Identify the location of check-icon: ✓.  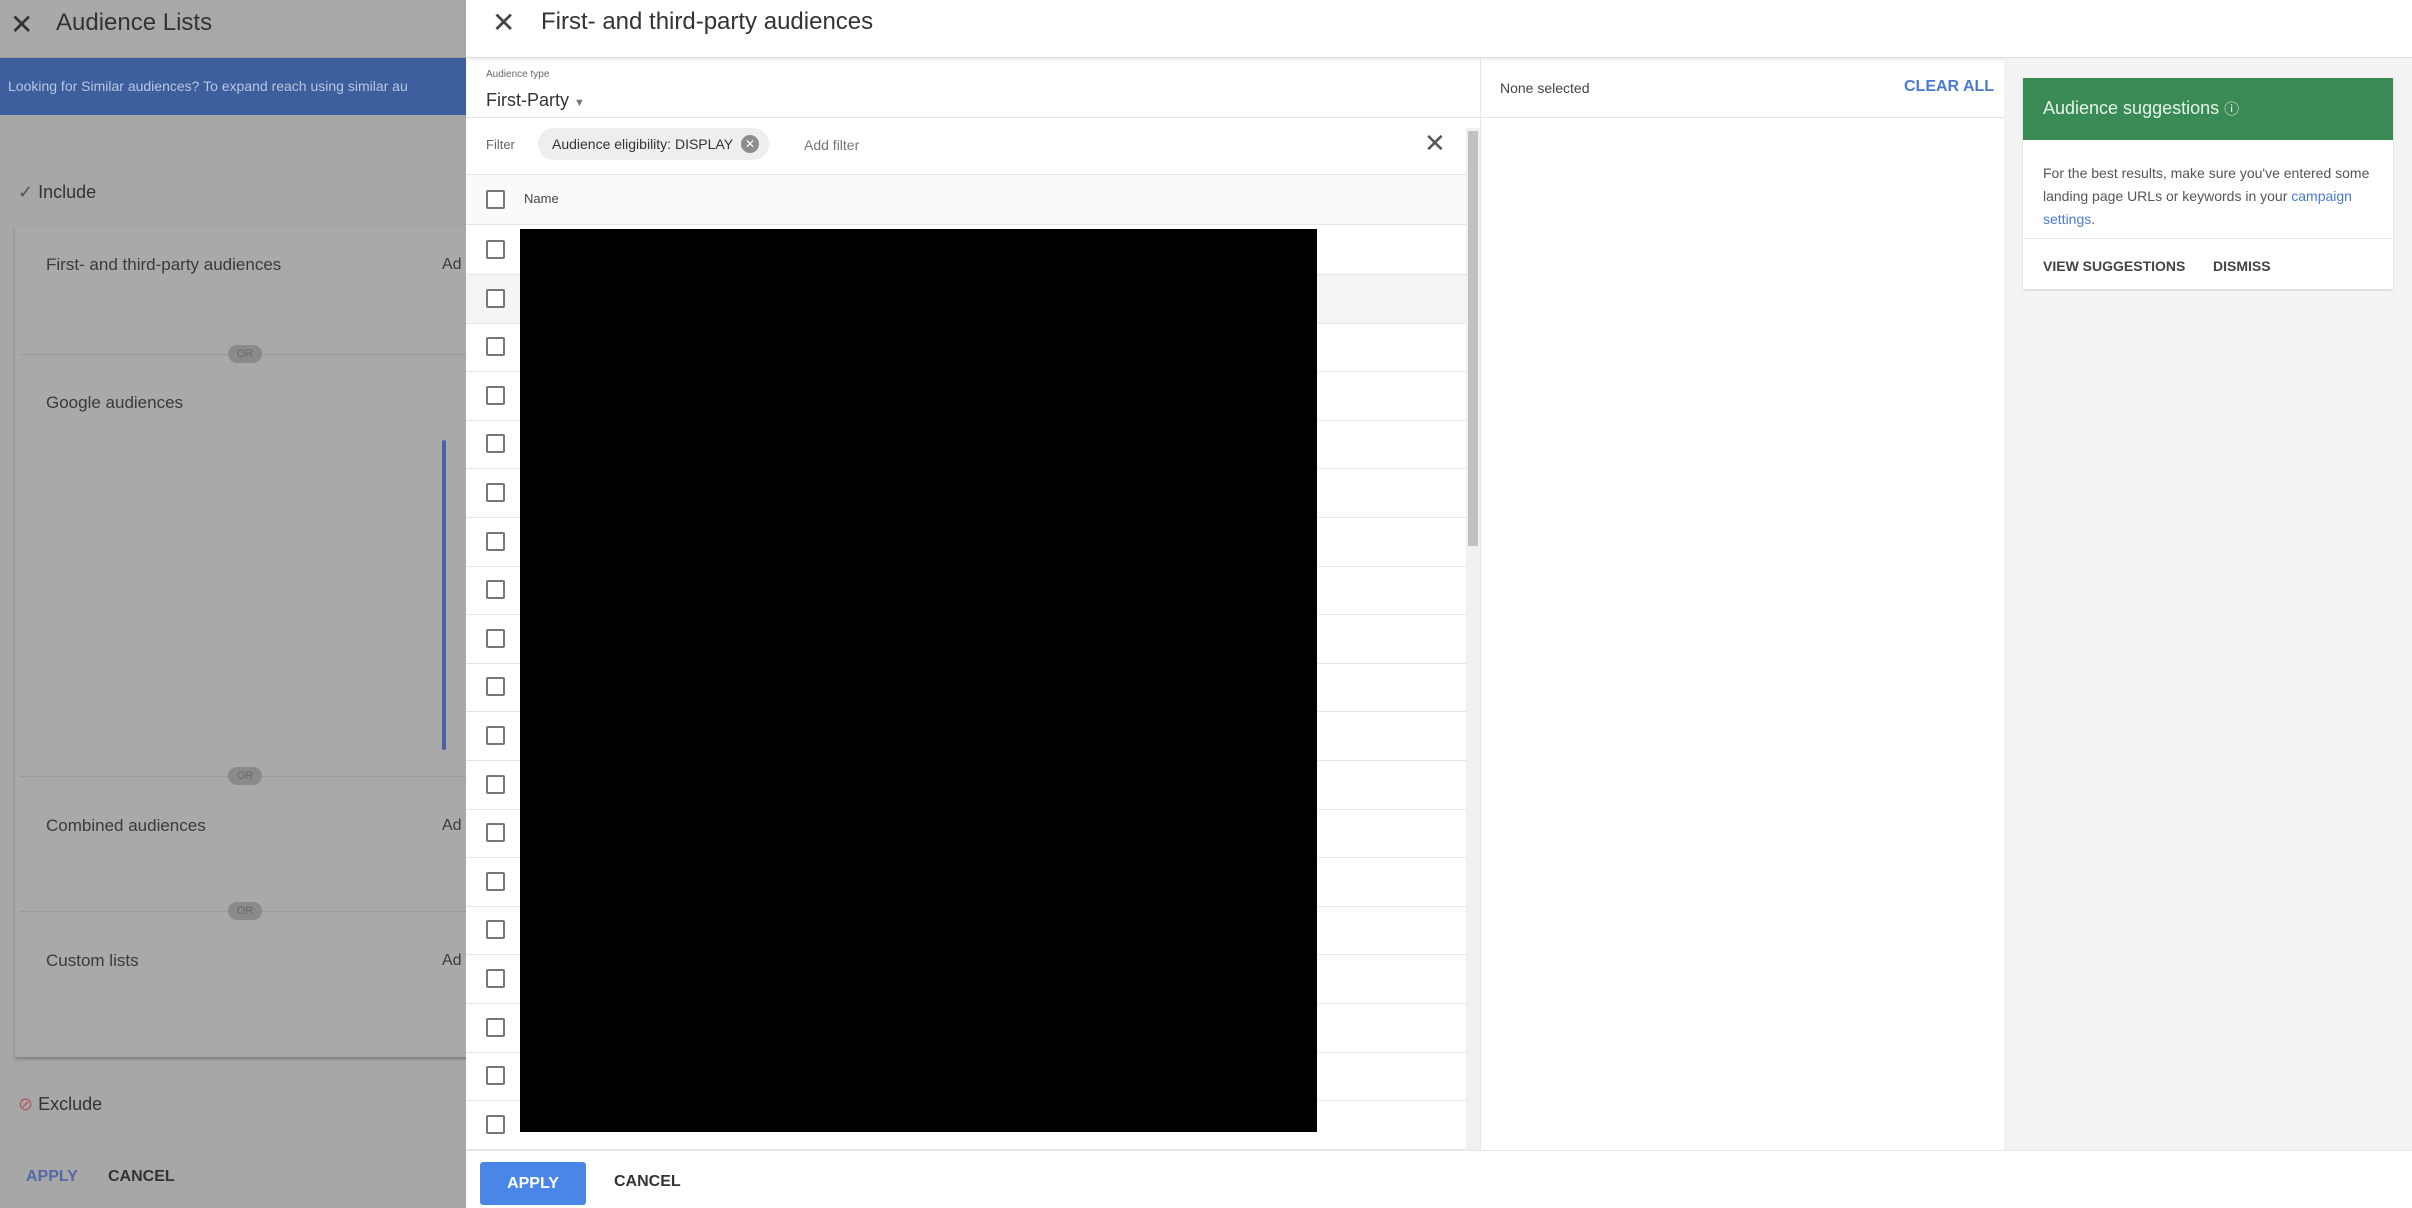
(28, 192).